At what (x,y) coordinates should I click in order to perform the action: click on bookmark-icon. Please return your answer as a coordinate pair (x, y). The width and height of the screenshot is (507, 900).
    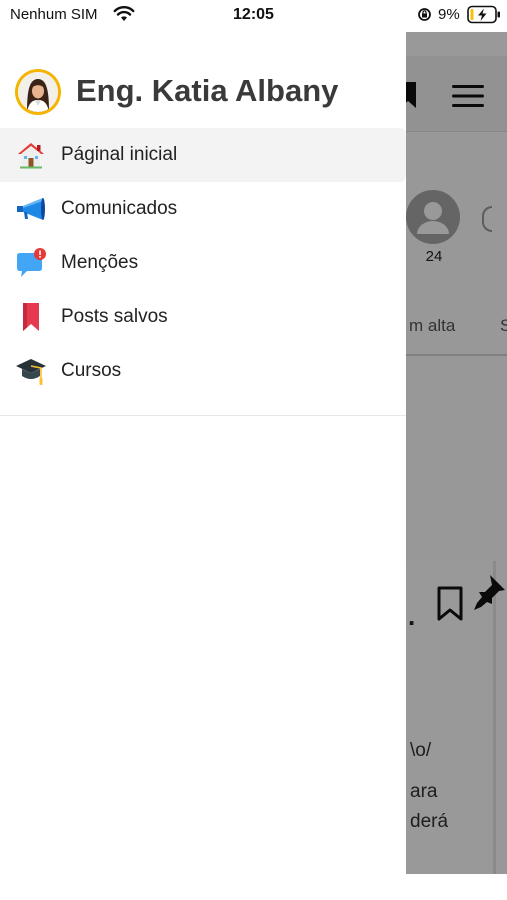
    Looking at the image, I should click on (31, 317).